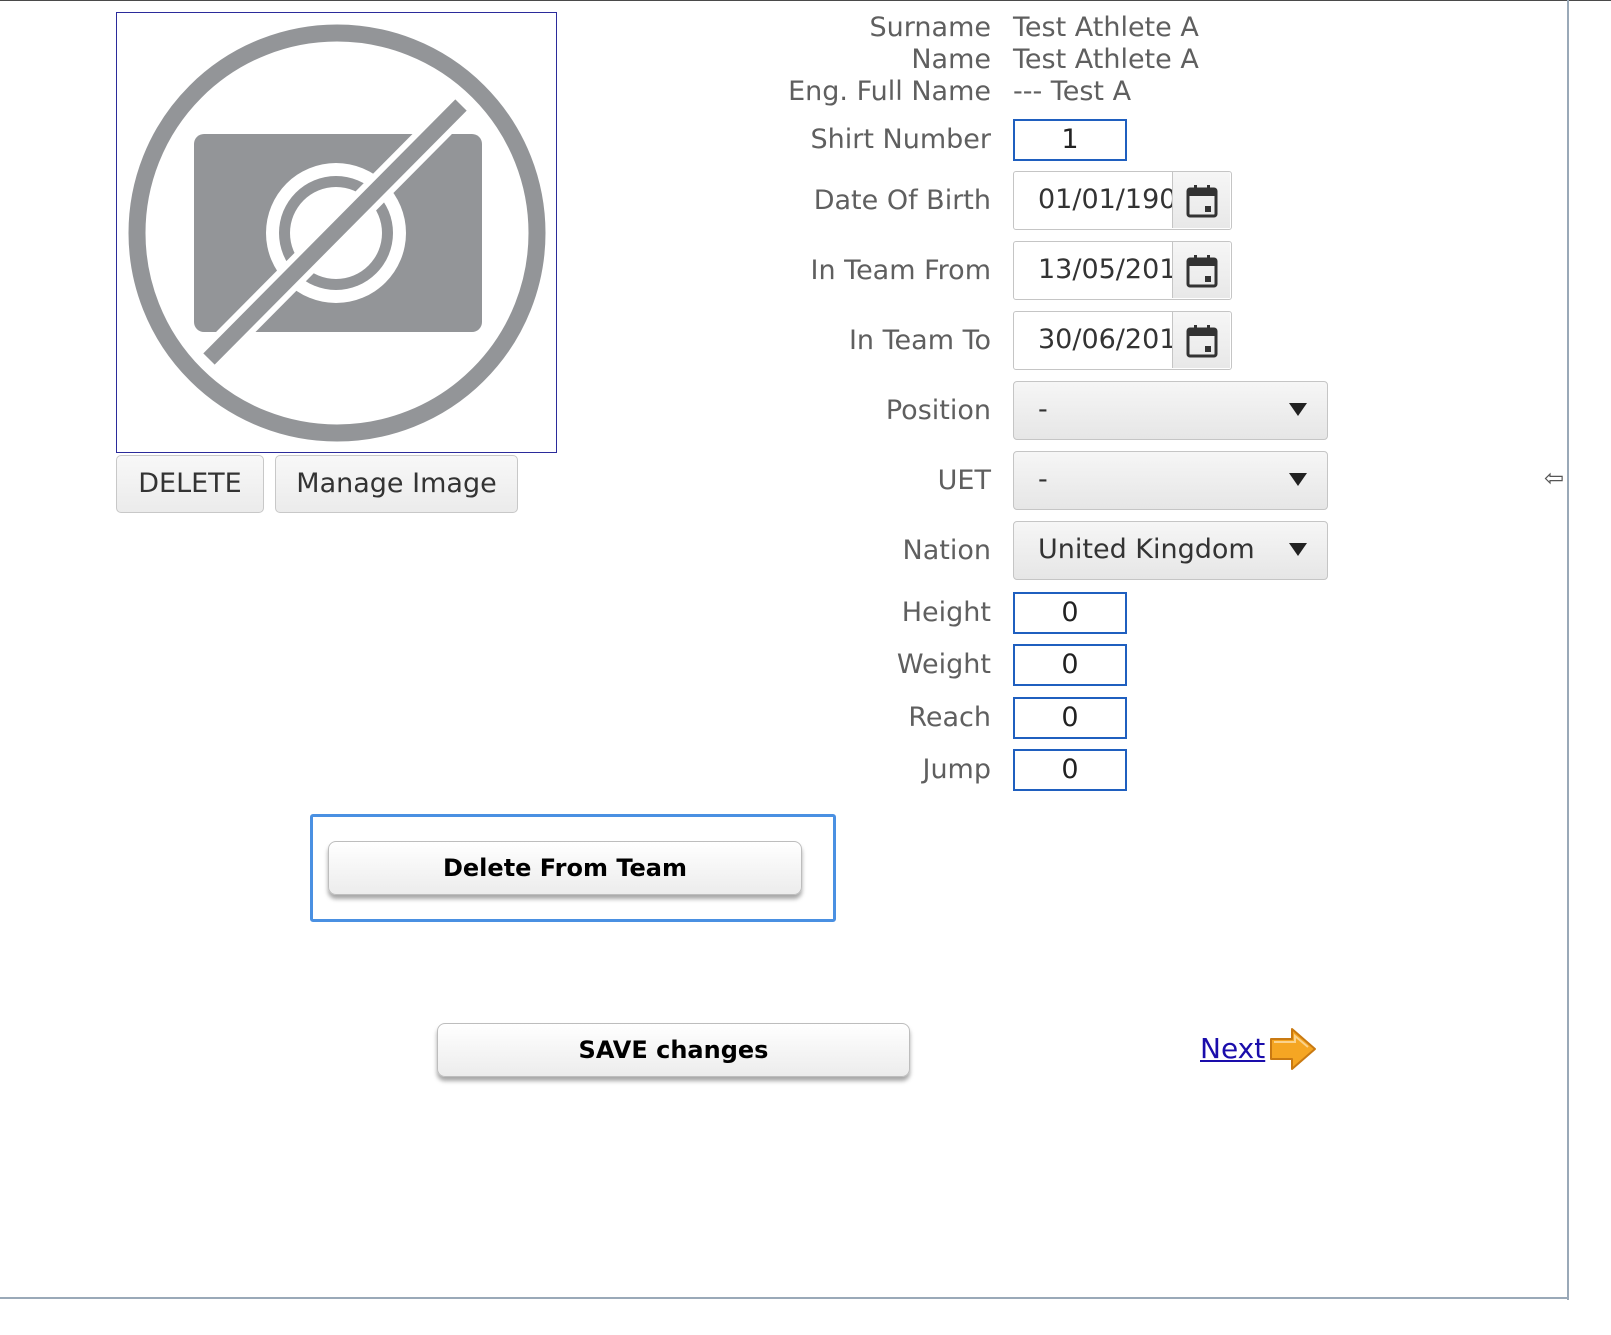  Describe the element at coordinates (1293, 1049) in the screenshot. I see `arrow-right-icon` at that location.